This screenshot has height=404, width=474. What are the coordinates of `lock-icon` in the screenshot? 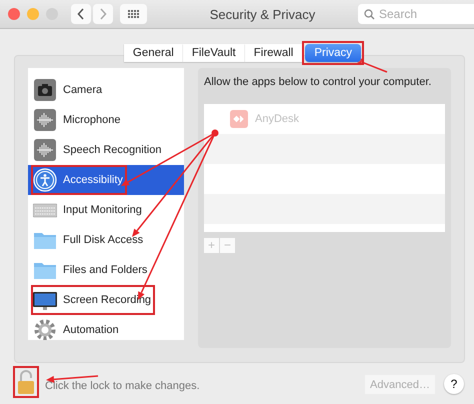 It's located at (26, 382).